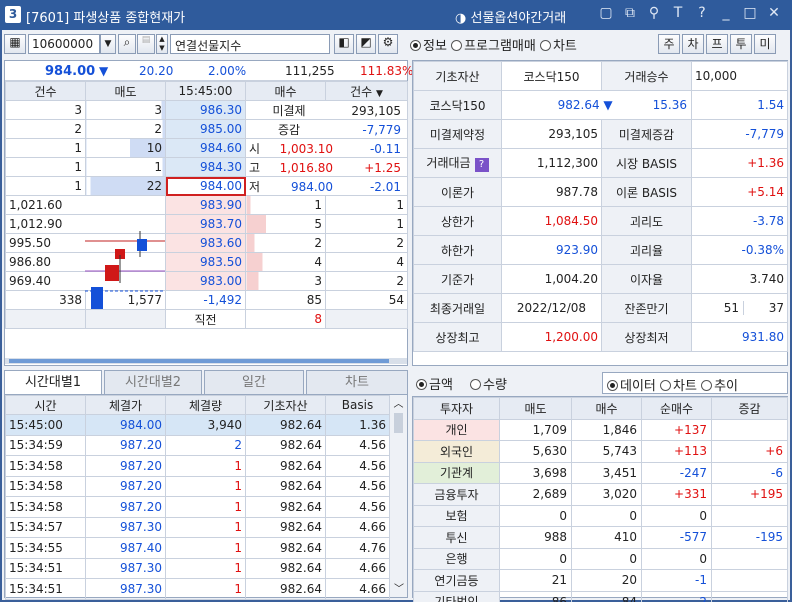  What do you see at coordinates (206, 167) in the screenshot?
I see `ask-row: 1 1 984.30 고 1,016.80 +1.25` at bounding box center [206, 167].